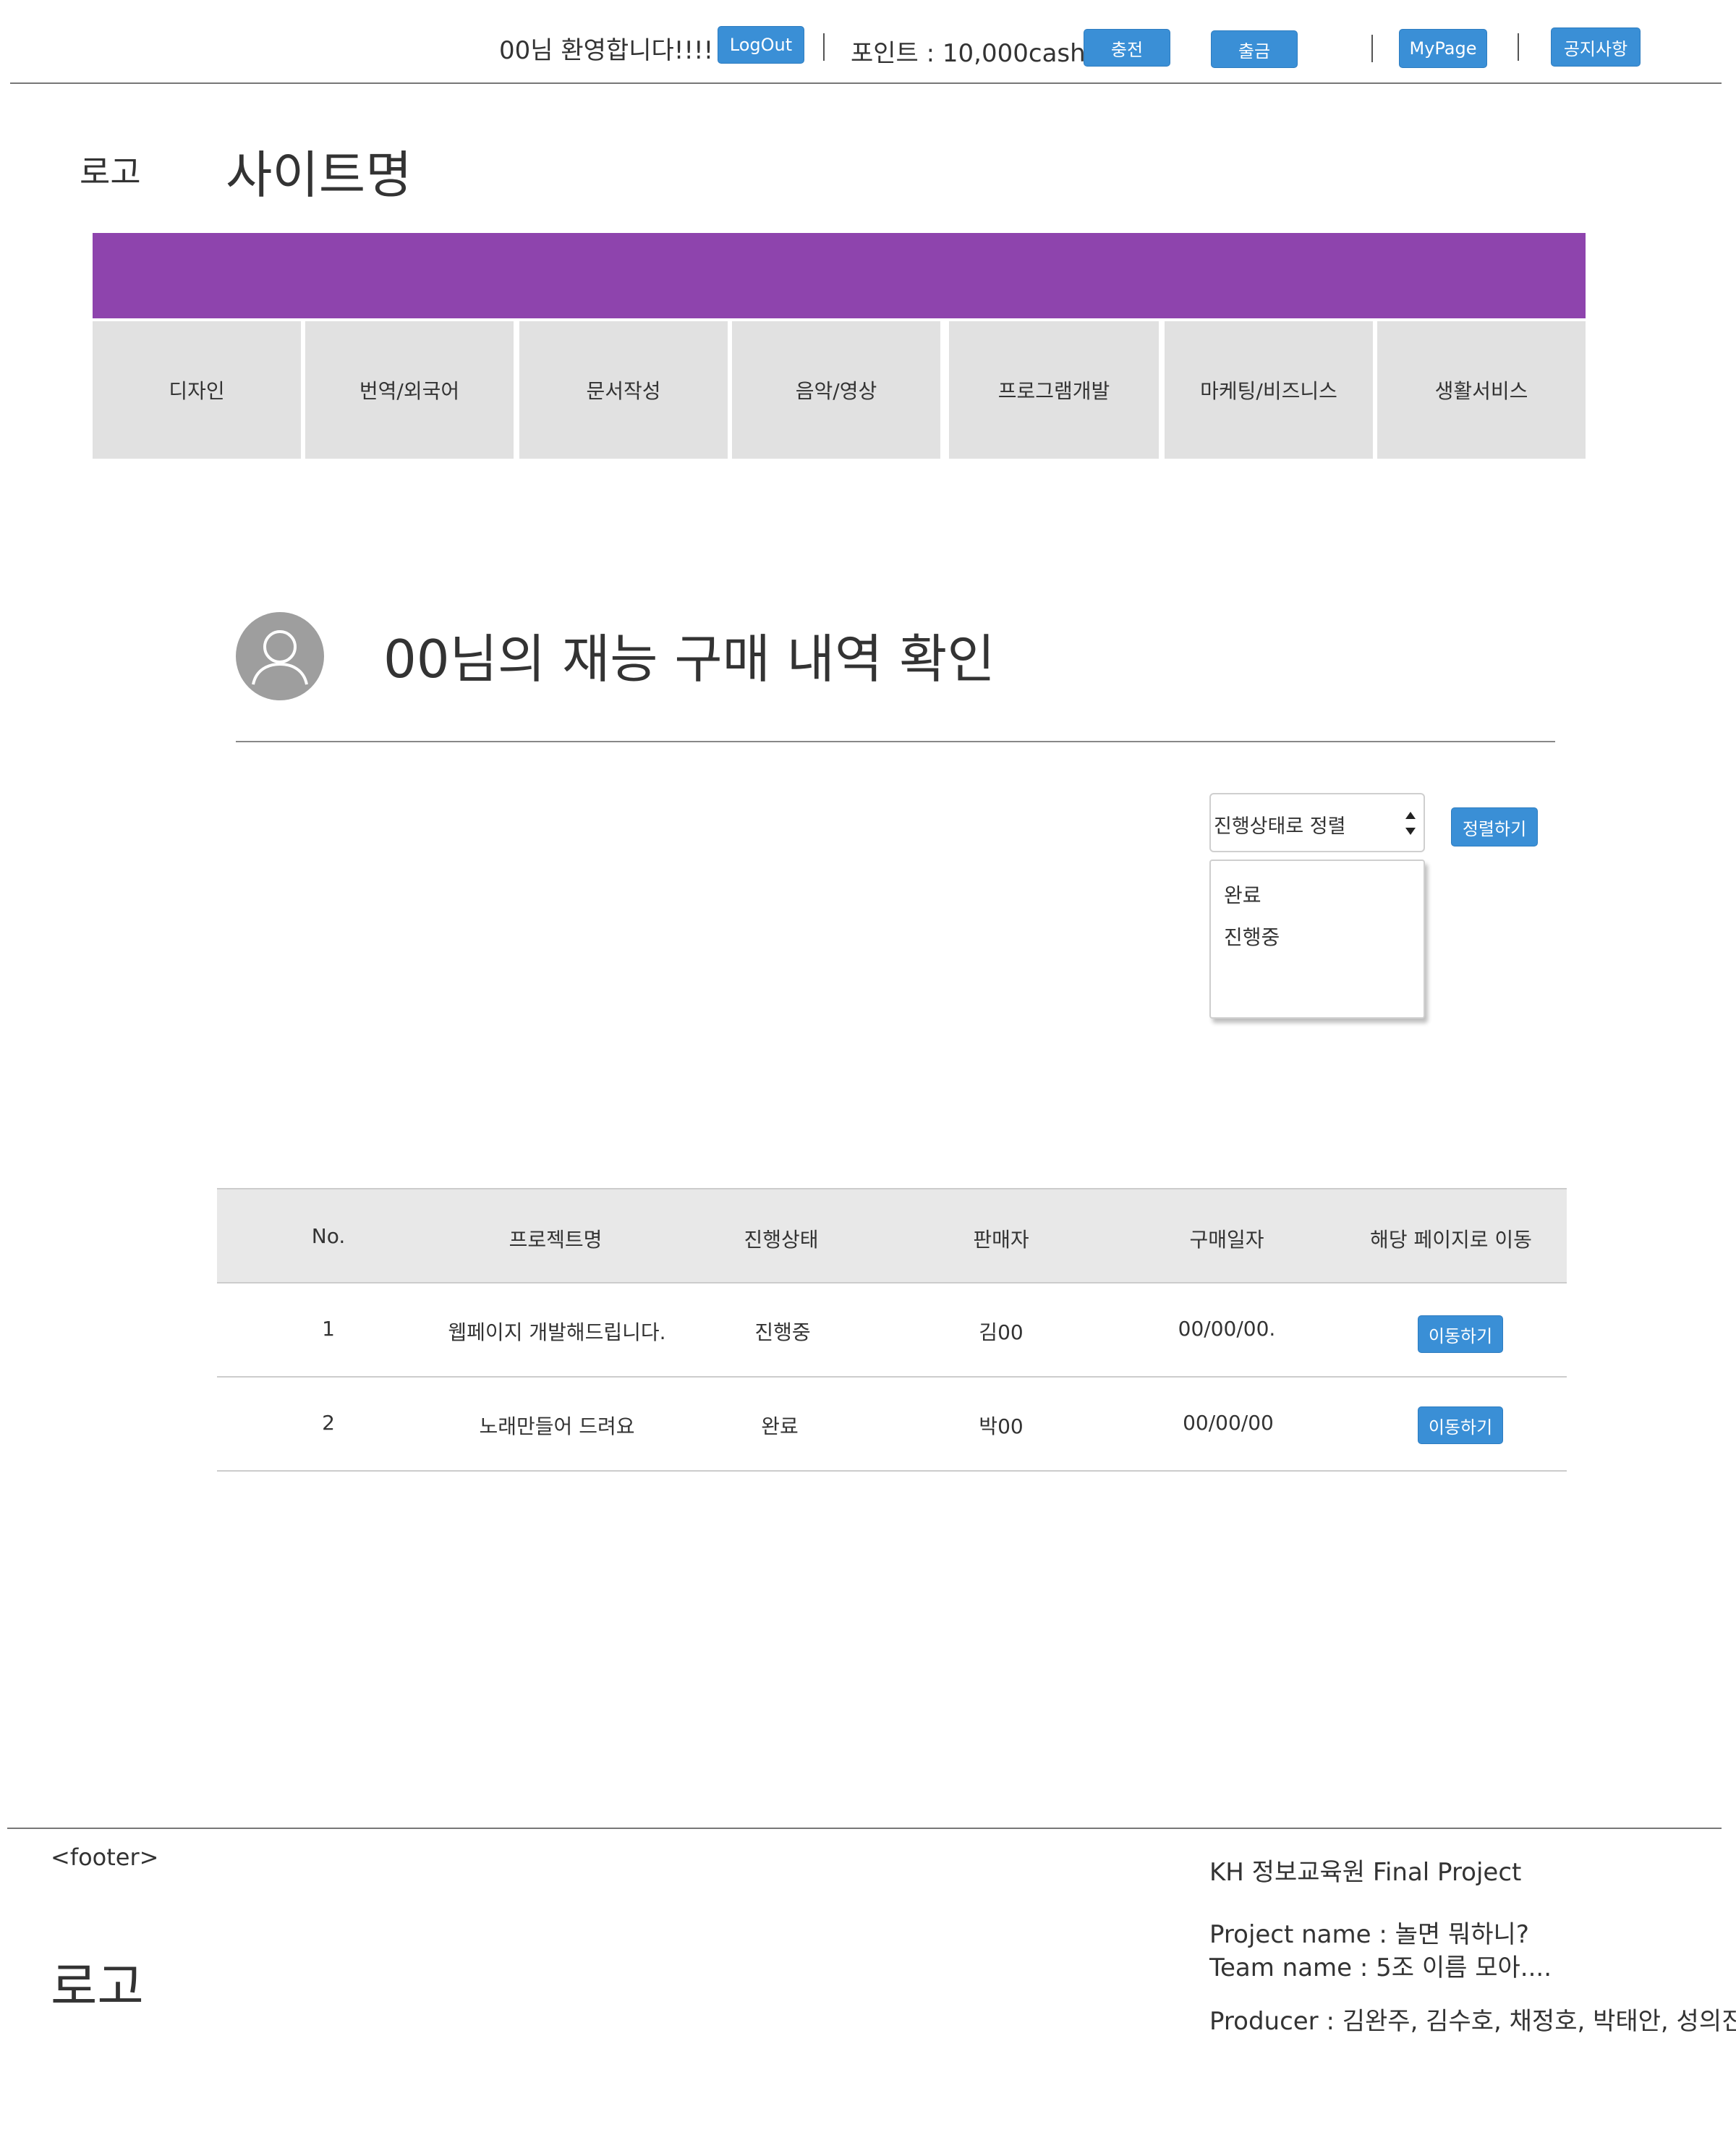  Describe the element at coordinates (1002, 1426) in the screenshot. I see `cell-seller: 박00` at that location.